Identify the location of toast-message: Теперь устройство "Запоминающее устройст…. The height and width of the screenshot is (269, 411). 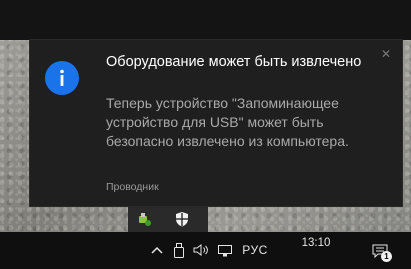
(227, 122).